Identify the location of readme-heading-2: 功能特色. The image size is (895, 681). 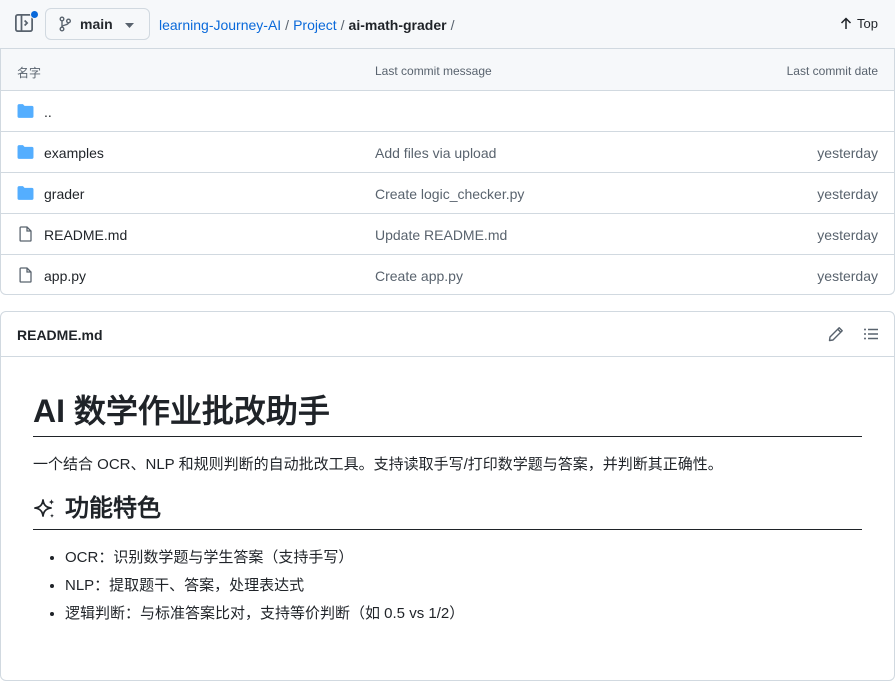
(447, 511).